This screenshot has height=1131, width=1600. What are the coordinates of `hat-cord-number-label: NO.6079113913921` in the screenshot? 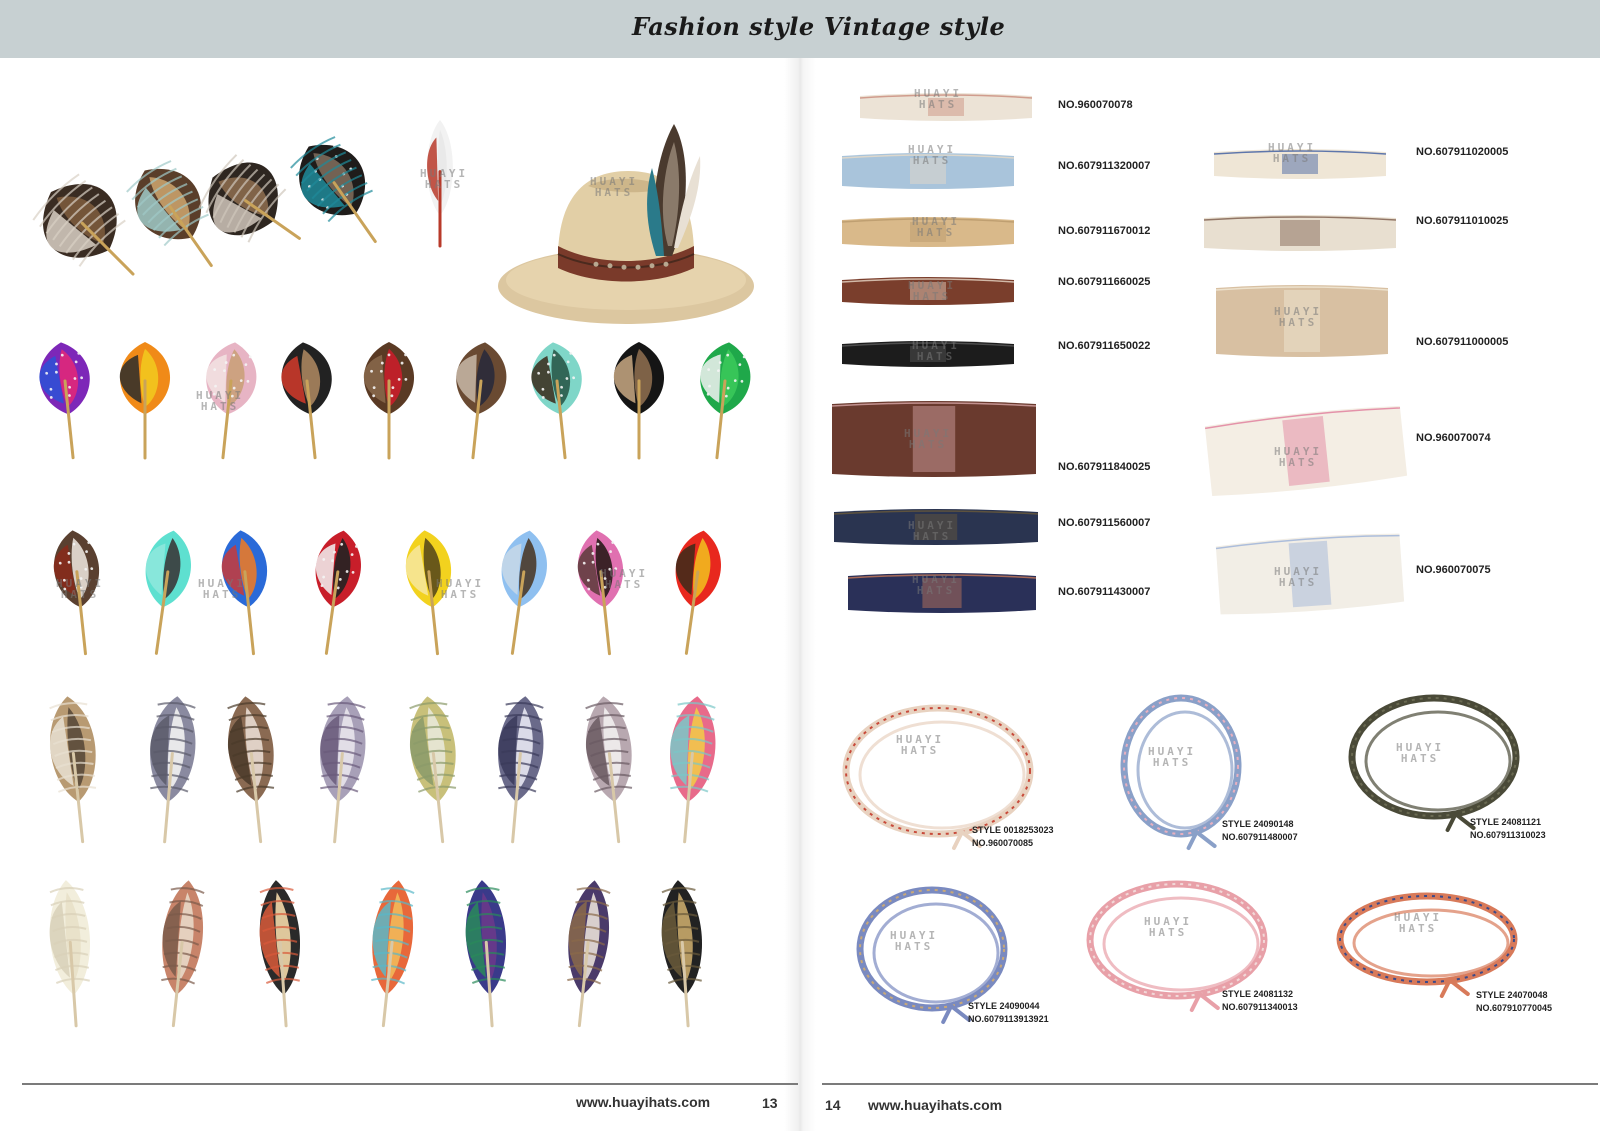 It's located at (1008, 1019).